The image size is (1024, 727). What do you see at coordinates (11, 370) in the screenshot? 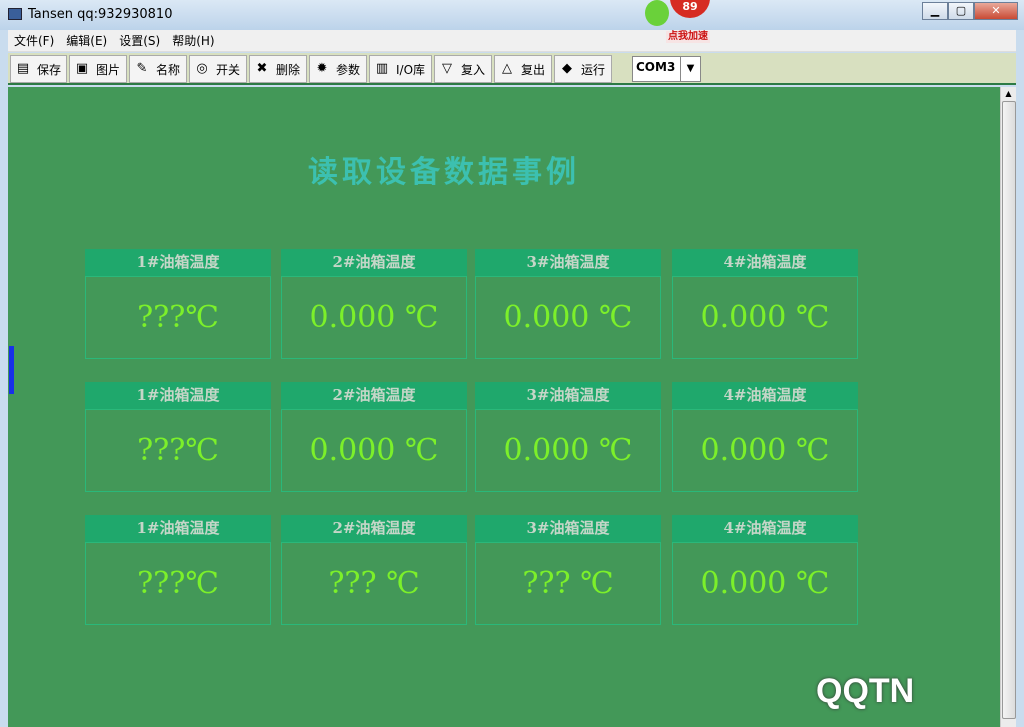
I see `left-marker` at bounding box center [11, 370].